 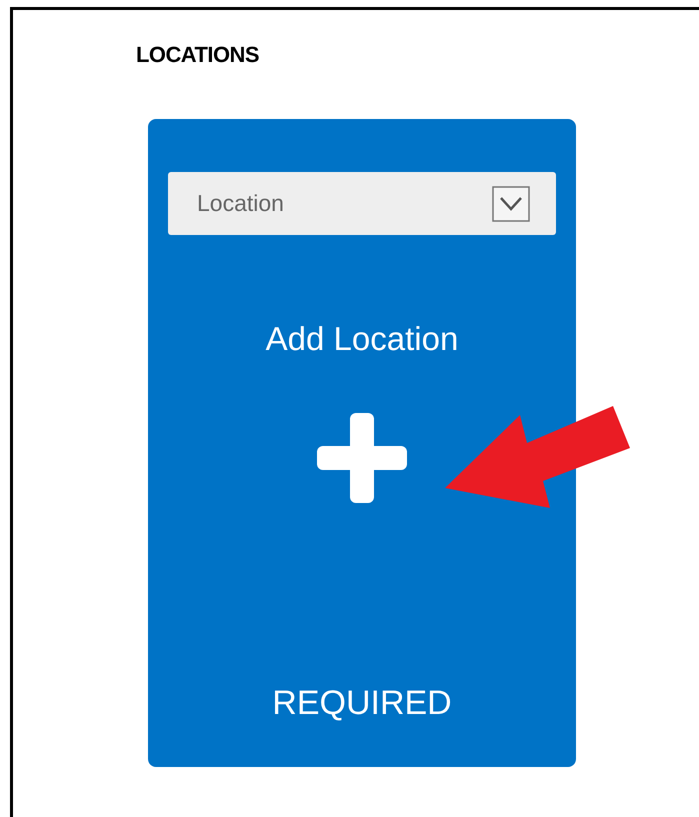 I want to click on required-label: REQUIRED, so click(x=362, y=703).